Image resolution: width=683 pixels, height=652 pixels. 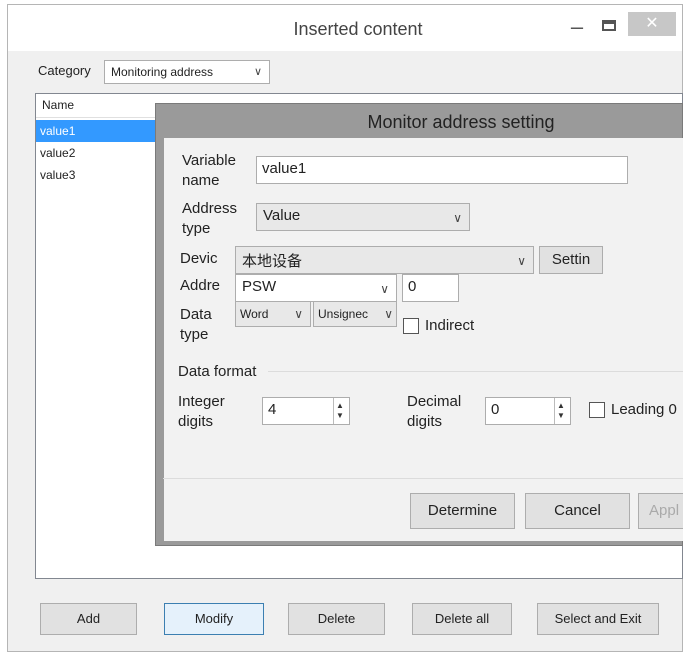 What do you see at coordinates (306, 411) in the screenshot?
I see `integer-digits-input: 4 ▲ ▼` at bounding box center [306, 411].